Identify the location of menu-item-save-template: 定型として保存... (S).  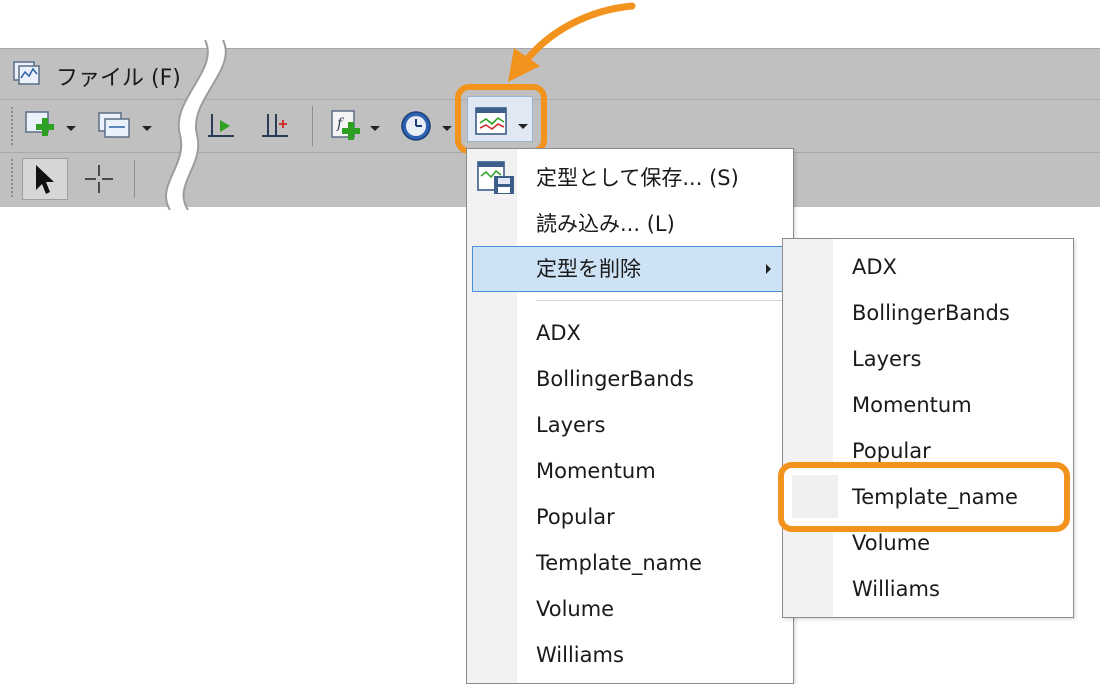
(637, 178).